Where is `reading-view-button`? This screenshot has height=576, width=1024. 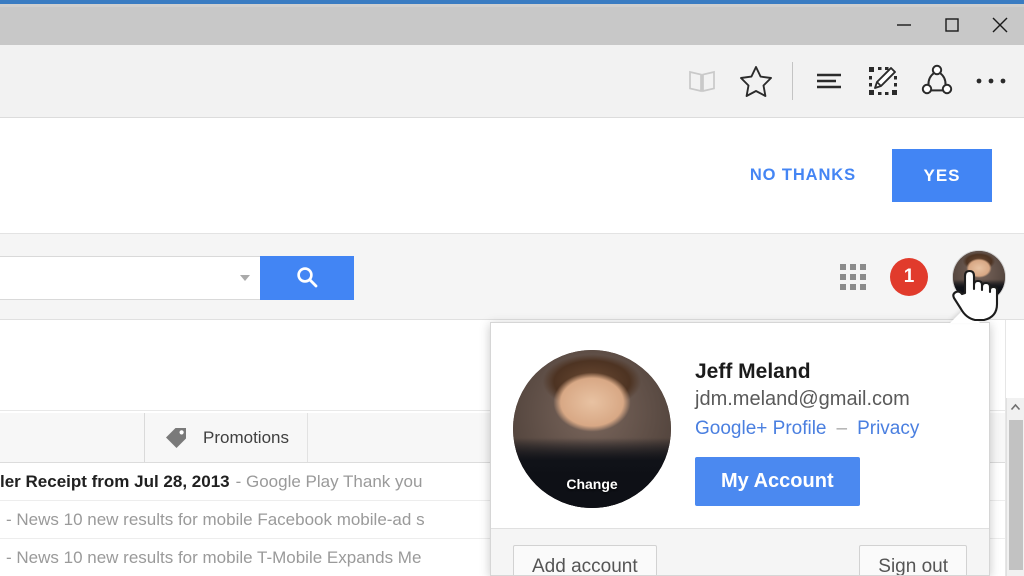
reading-view-button is located at coordinates (702, 81).